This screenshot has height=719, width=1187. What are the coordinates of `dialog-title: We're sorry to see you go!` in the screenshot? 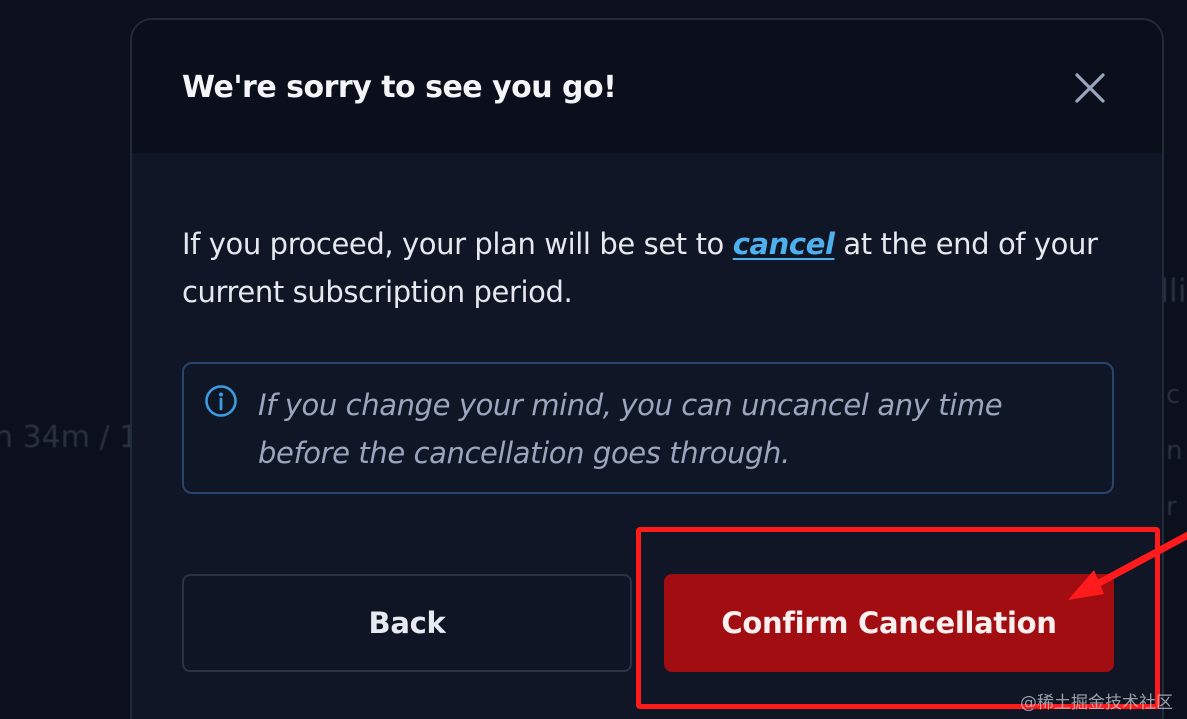 It's located at (399, 87).